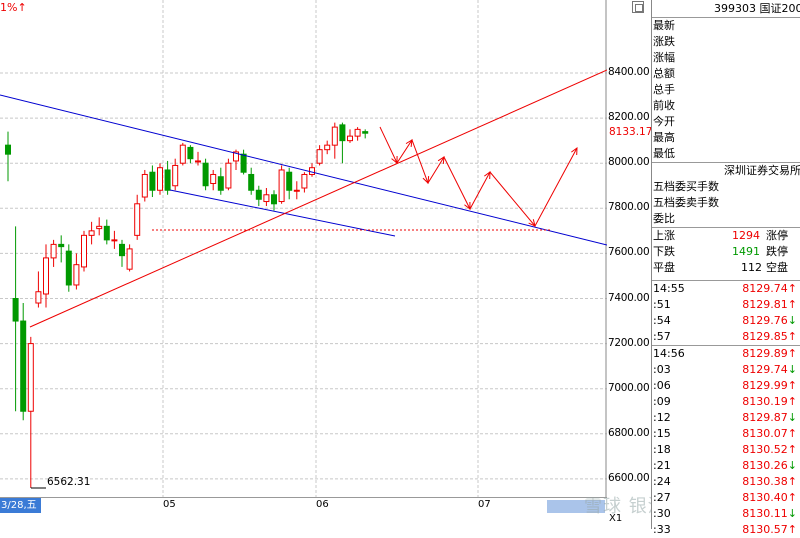 Image resolution: width=800 pixels, height=538 pixels. What do you see at coordinates (662, 369) in the screenshot?
I see `tick-time: :03` at bounding box center [662, 369].